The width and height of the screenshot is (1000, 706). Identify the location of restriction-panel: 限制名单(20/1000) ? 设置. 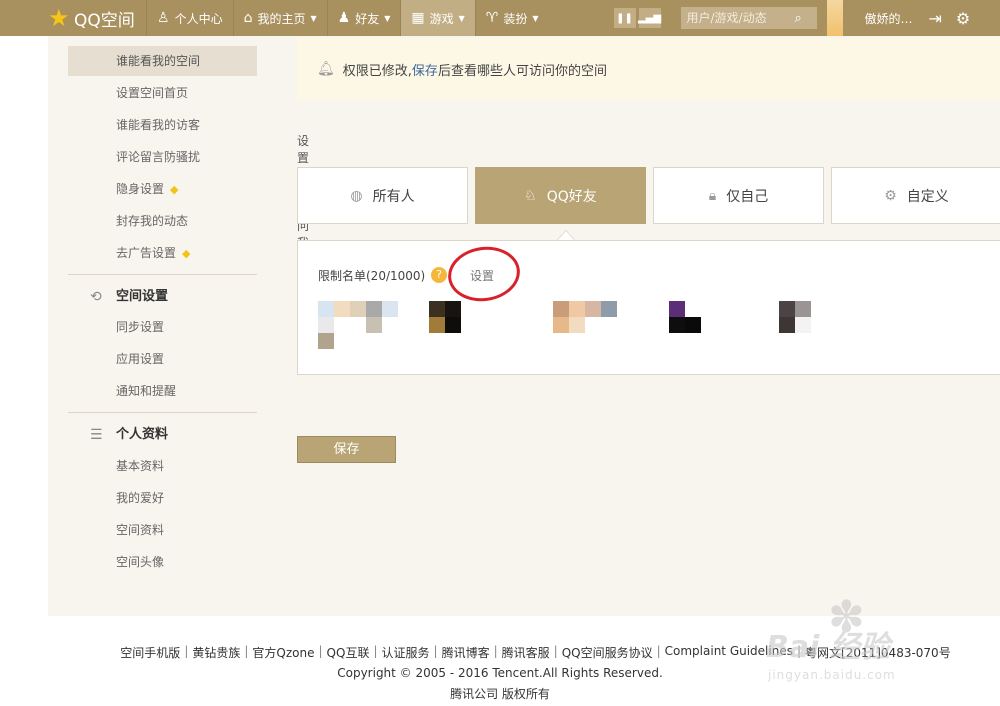
(648, 307).